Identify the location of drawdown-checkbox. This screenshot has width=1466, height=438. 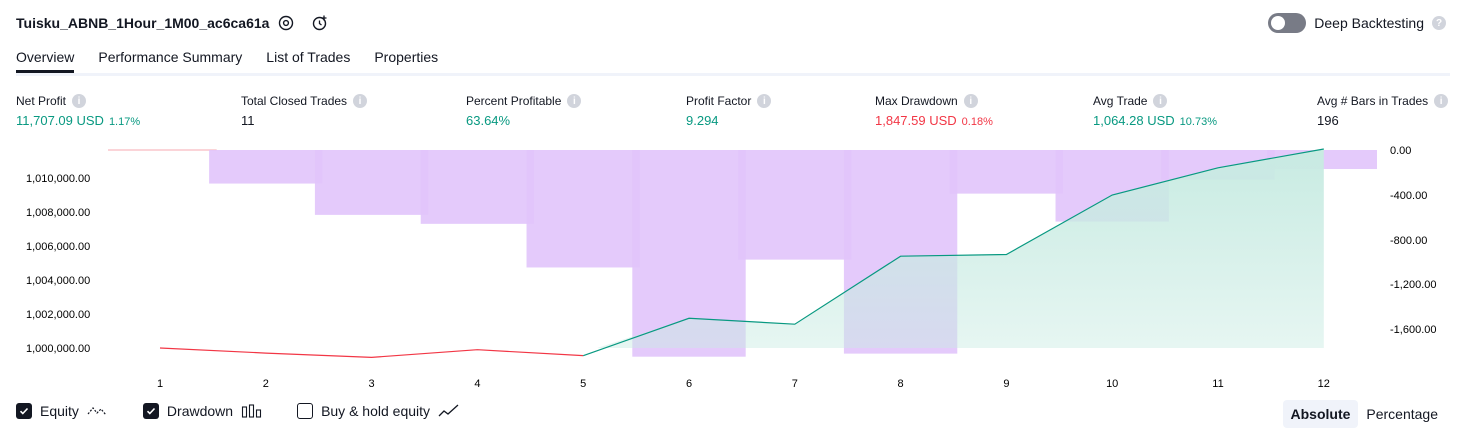
(150, 411).